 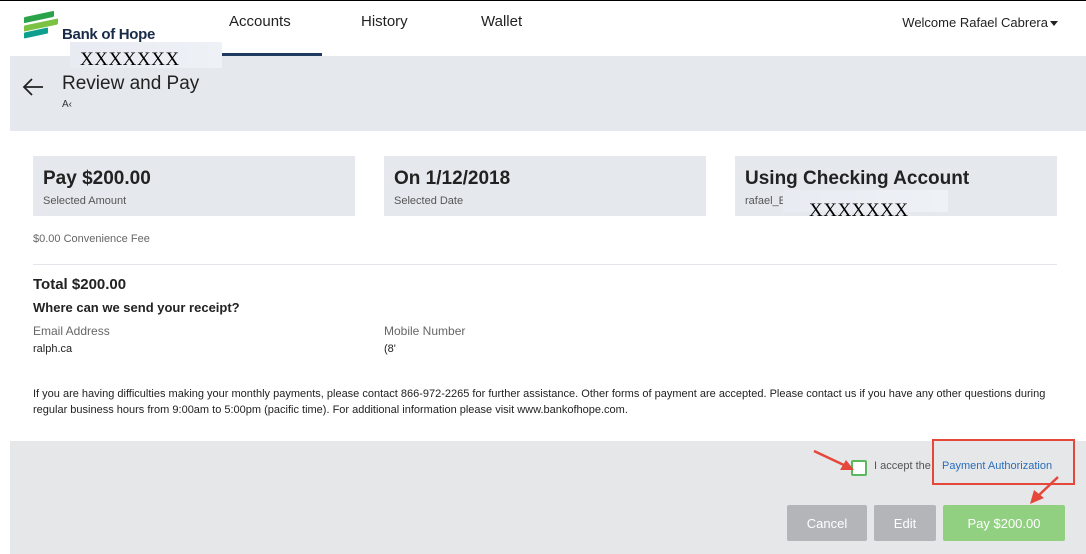 I want to click on pay-button: Pay $200.00, so click(x=1004, y=523).